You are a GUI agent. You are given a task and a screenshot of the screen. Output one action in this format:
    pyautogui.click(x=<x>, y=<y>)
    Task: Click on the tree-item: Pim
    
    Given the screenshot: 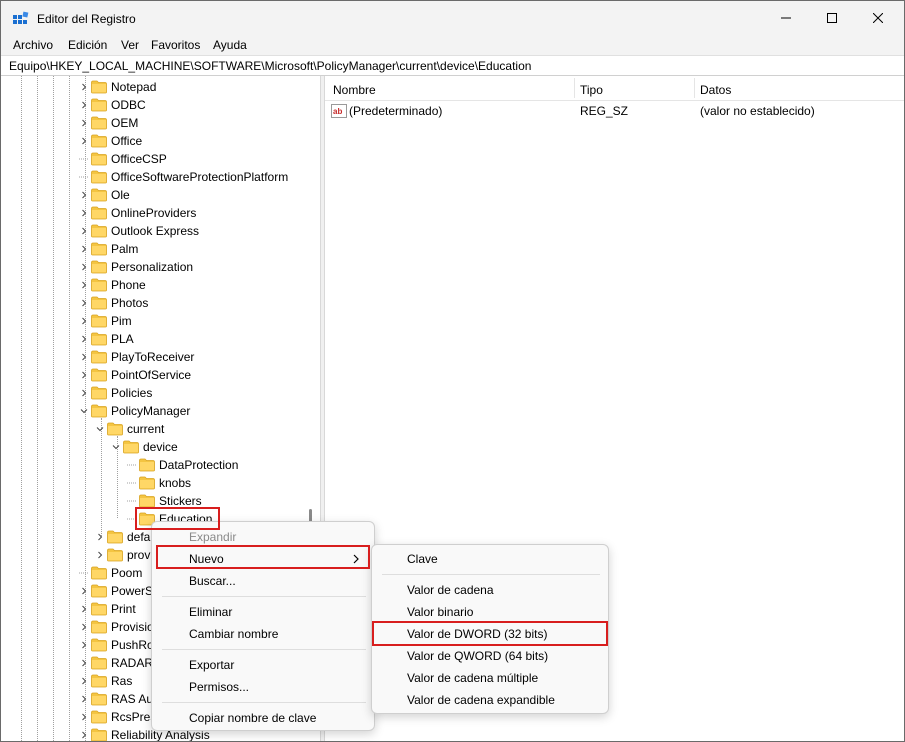 What is the action you would take?
    pyautogui.click(x=105, y=321)
    